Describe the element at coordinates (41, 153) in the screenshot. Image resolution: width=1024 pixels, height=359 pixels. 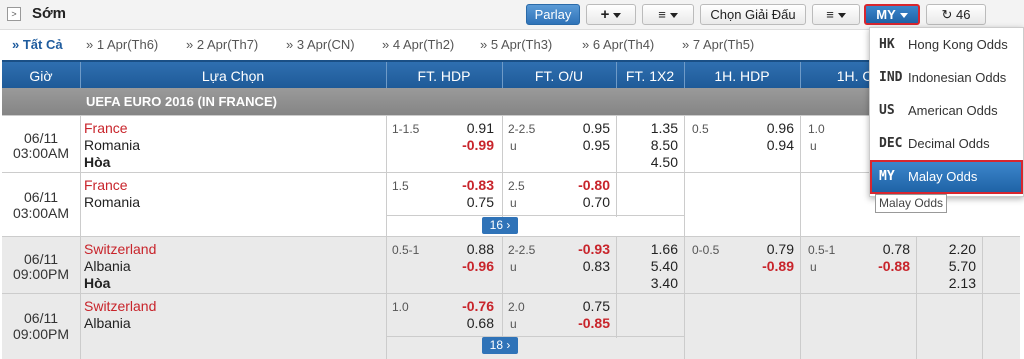
I see `match-time: 03:00AM` at that location.